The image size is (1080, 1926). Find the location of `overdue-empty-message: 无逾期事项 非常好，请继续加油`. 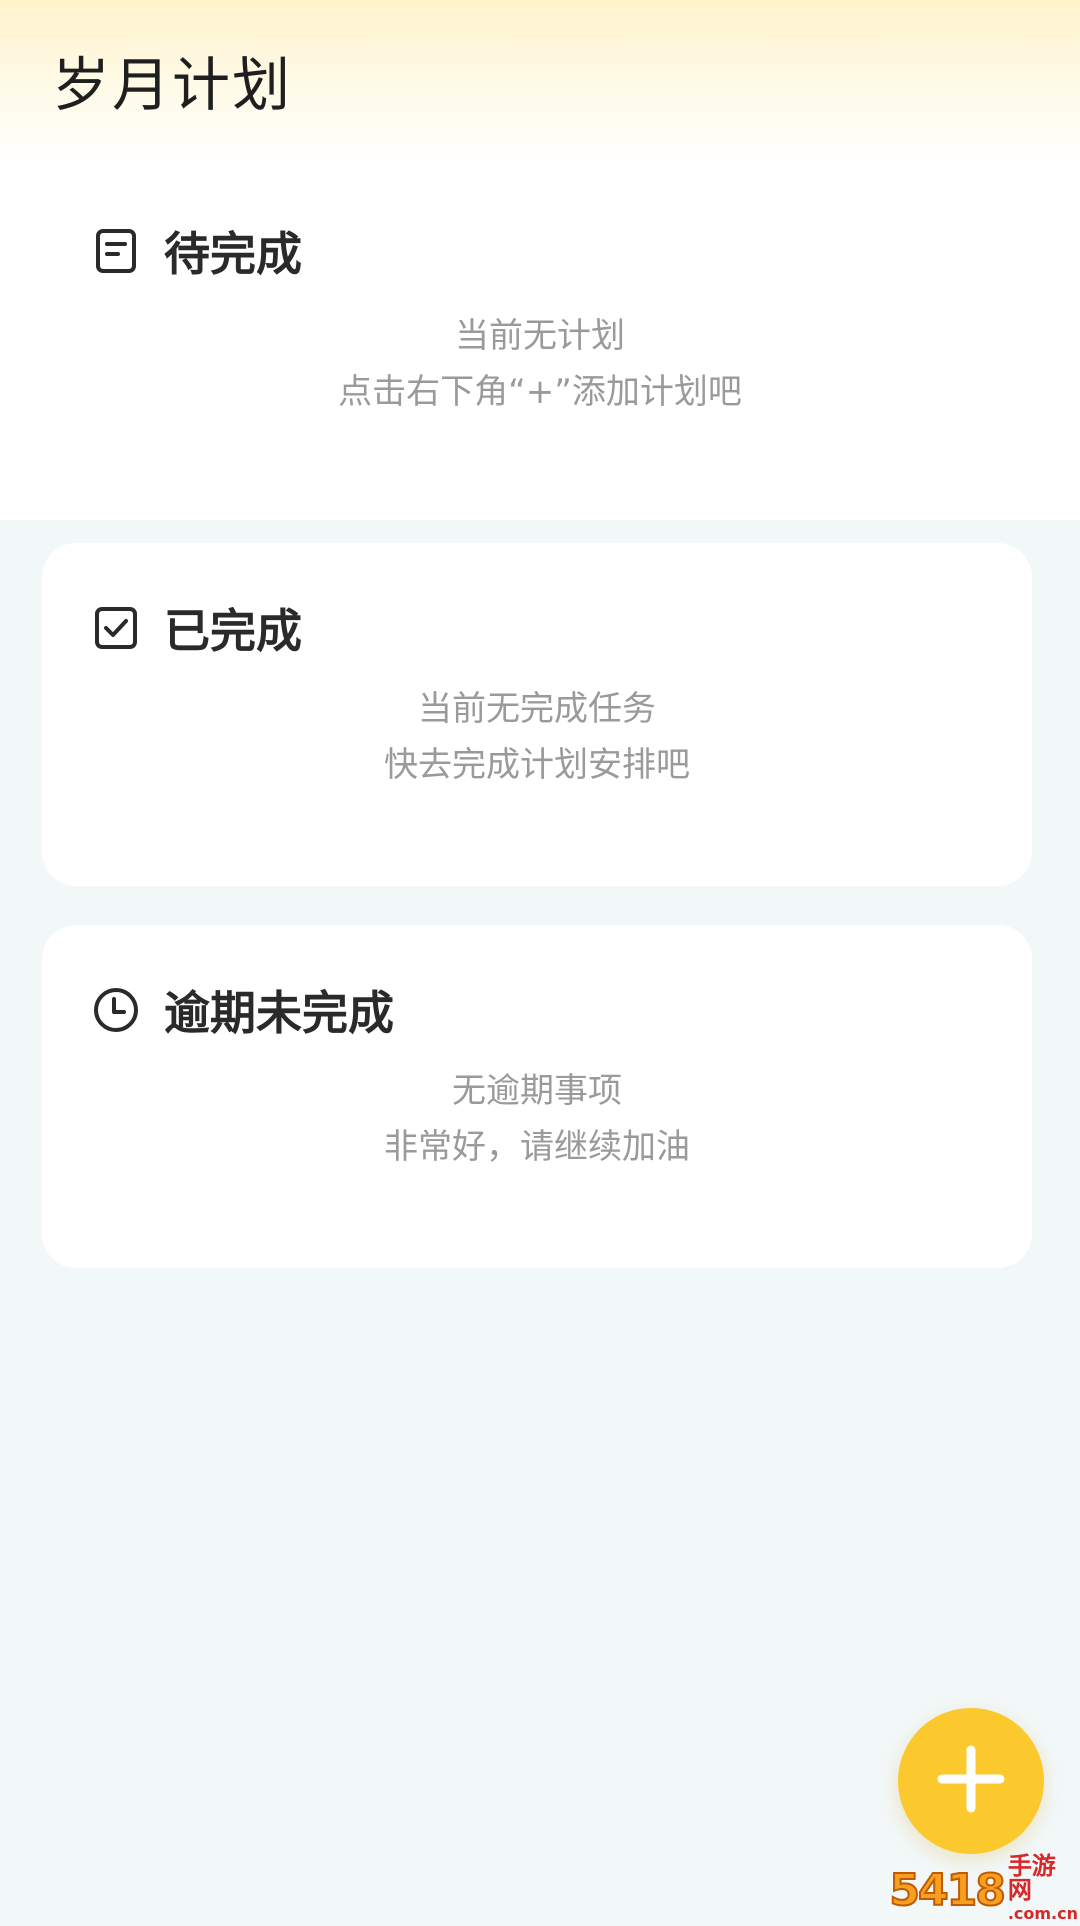

overdue-empty-message: 无逾期事项 非常好，请继续加油 is located at coordinates (537, 1119).